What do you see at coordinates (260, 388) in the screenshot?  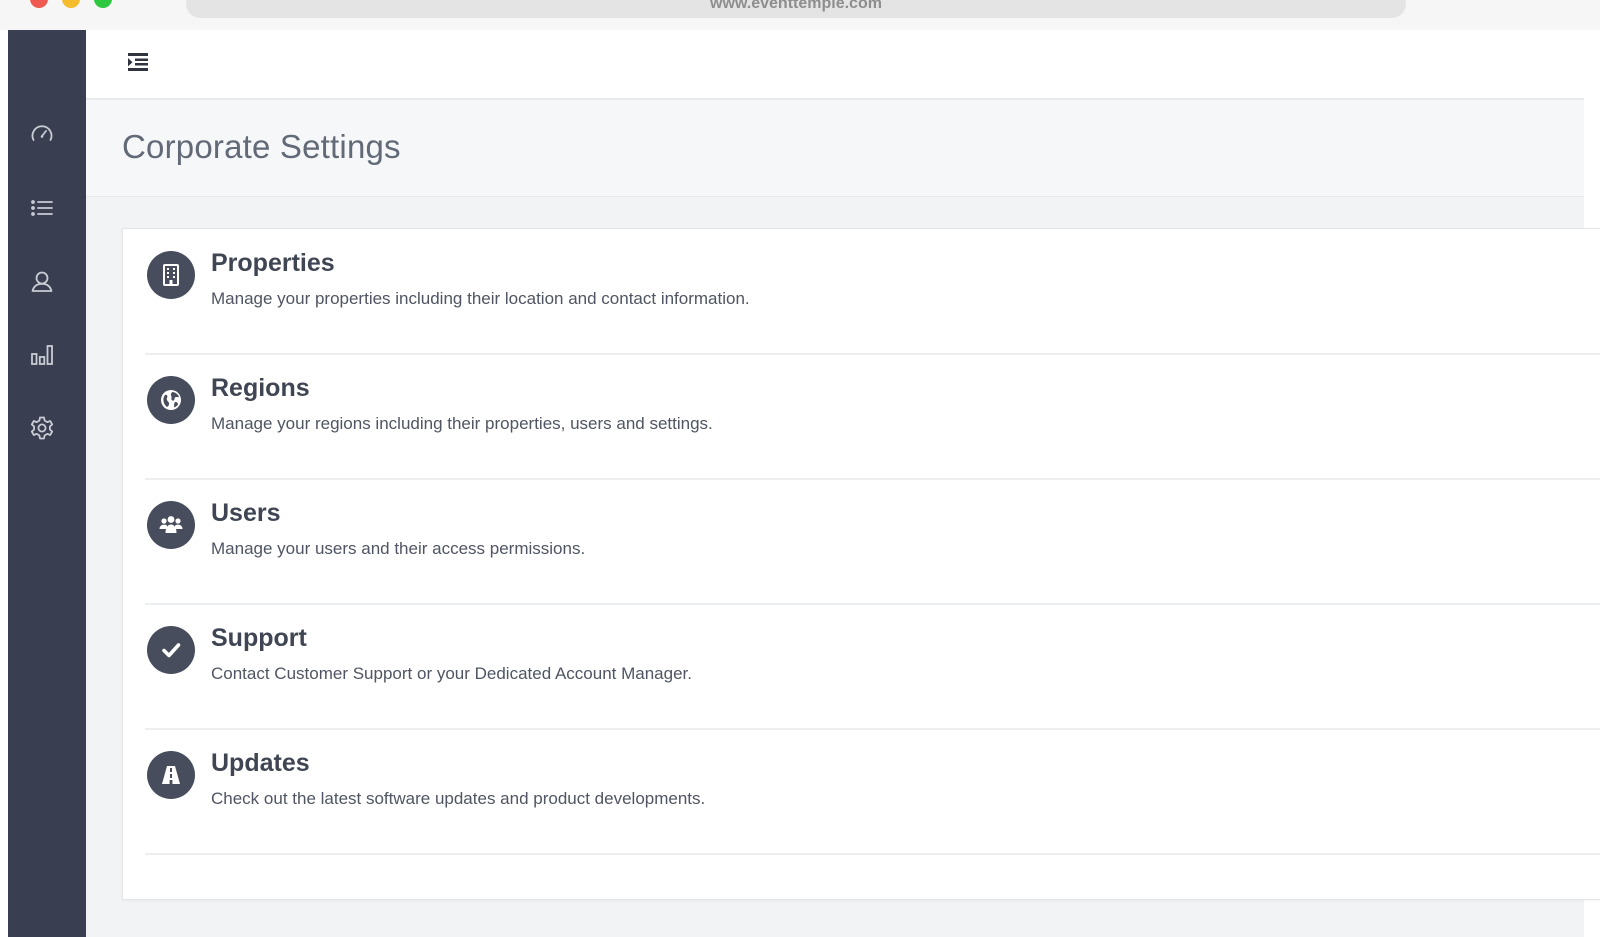 I see `setting-title: Regions` at bounding box center [260, 388].